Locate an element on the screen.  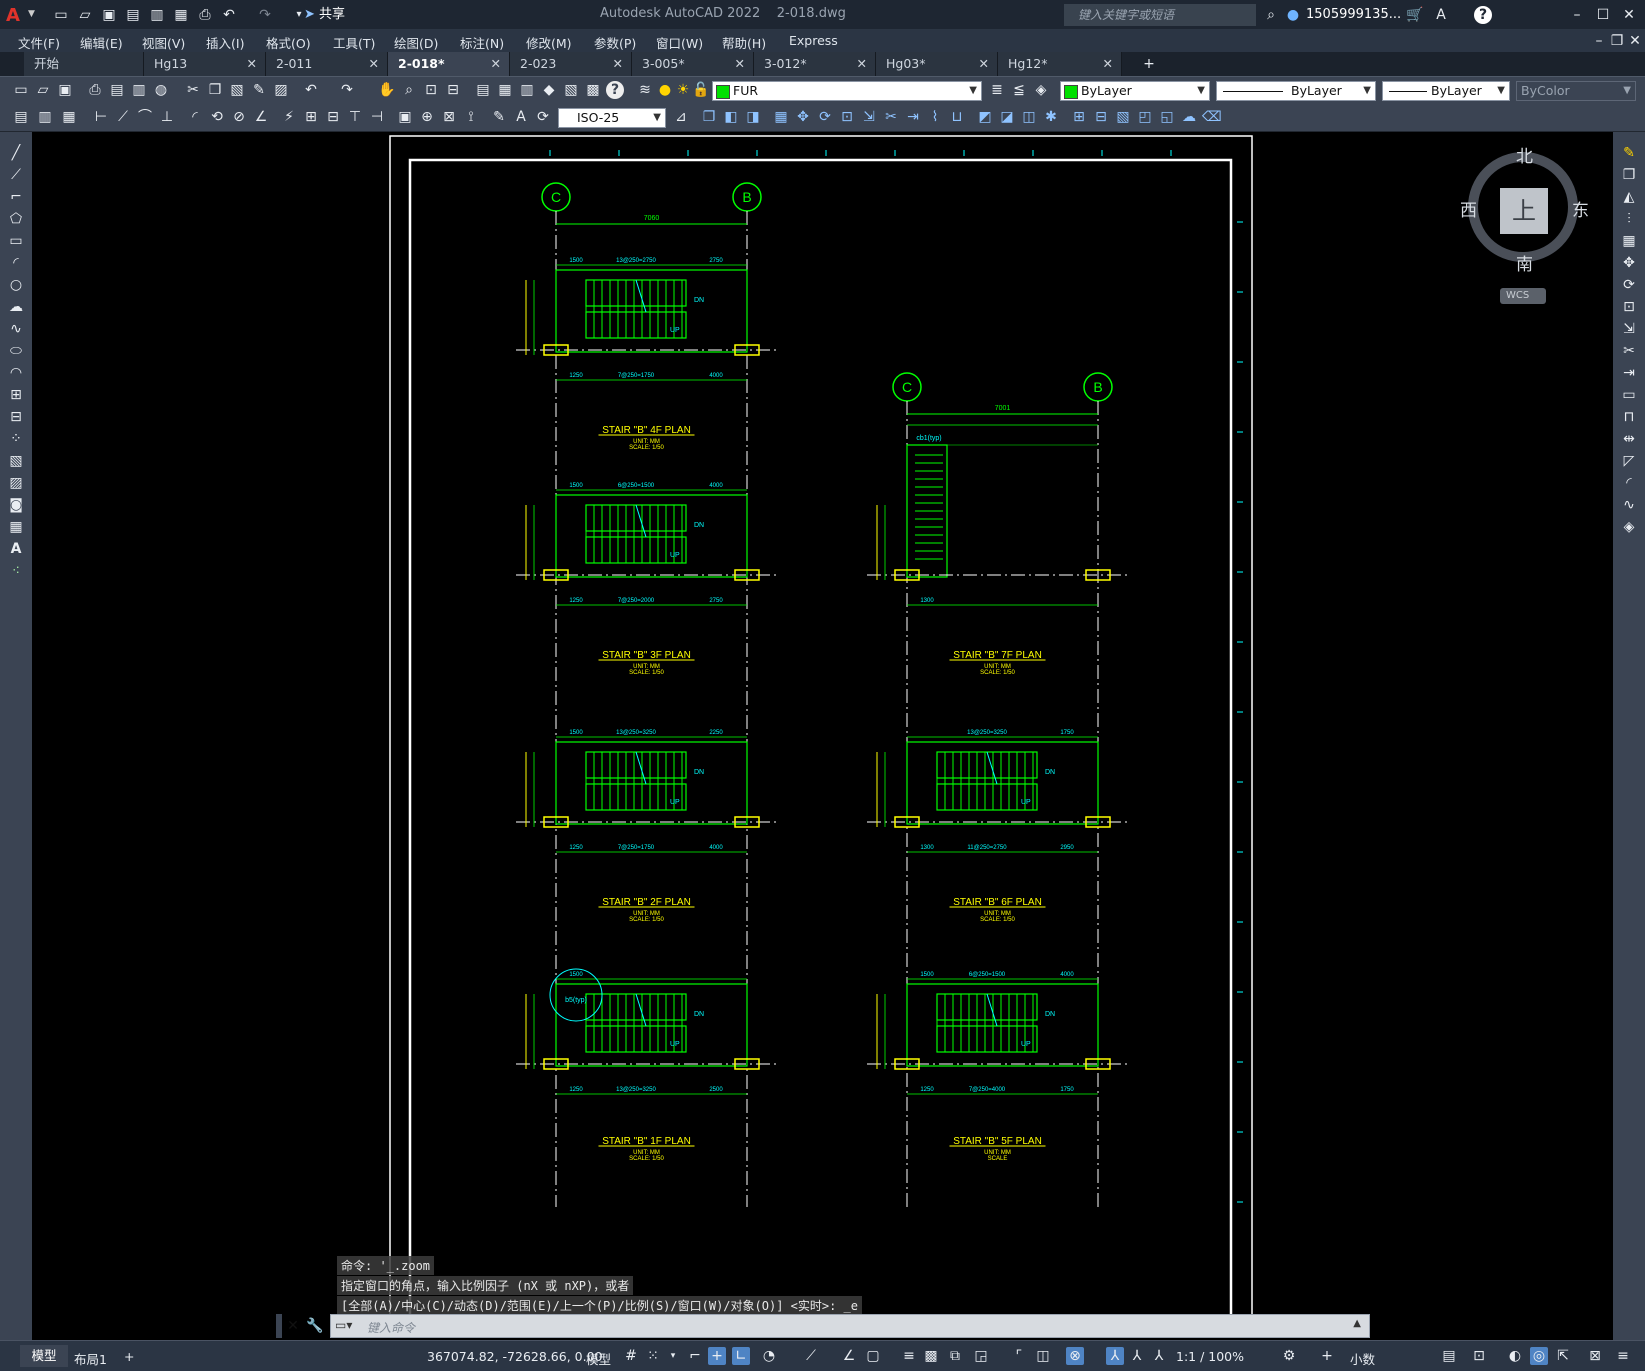
ellipse-arc-icon: ◠ is located at coordinates (16, 373).